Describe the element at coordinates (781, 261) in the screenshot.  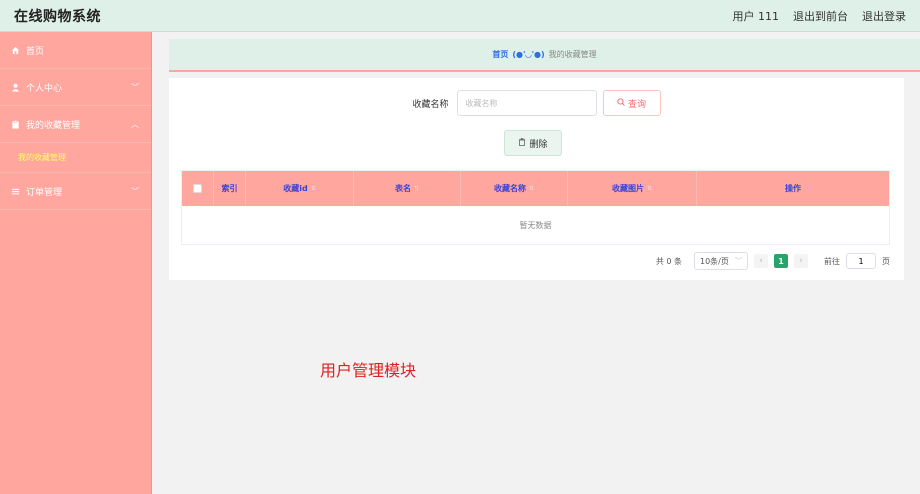
I see `page-number-active: 1` at that location.